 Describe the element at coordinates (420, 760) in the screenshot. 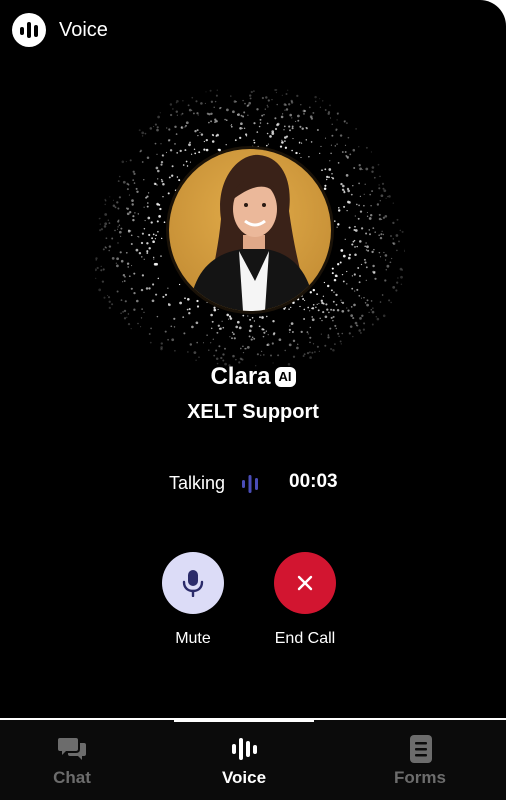

I see `nav-item-forms: Forms` at that location.